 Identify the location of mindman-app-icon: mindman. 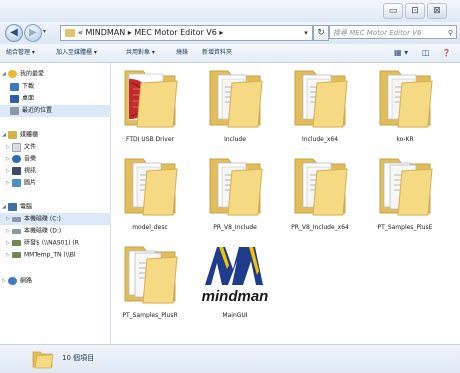
(235, 276).